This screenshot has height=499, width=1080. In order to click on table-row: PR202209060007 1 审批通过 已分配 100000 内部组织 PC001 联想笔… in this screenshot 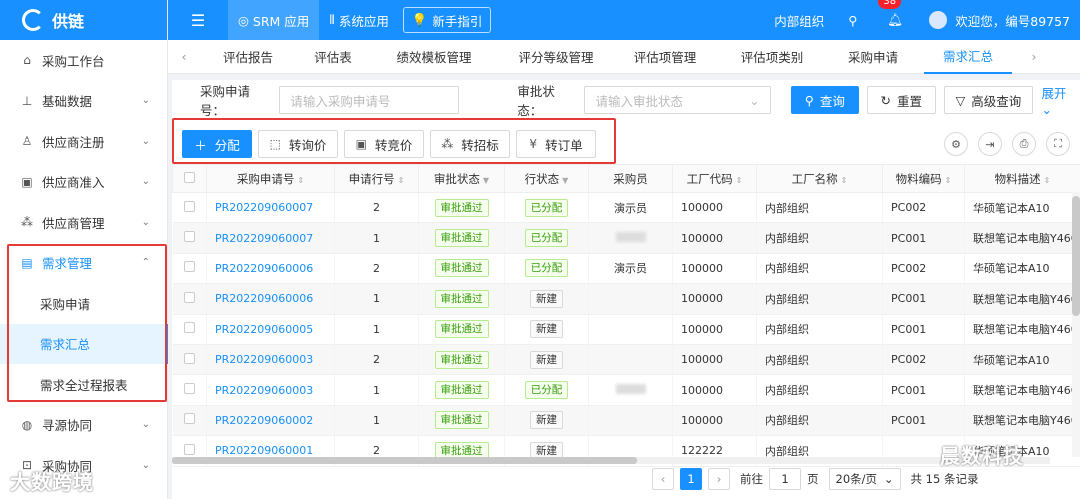, I will do `click(626, 238)`.